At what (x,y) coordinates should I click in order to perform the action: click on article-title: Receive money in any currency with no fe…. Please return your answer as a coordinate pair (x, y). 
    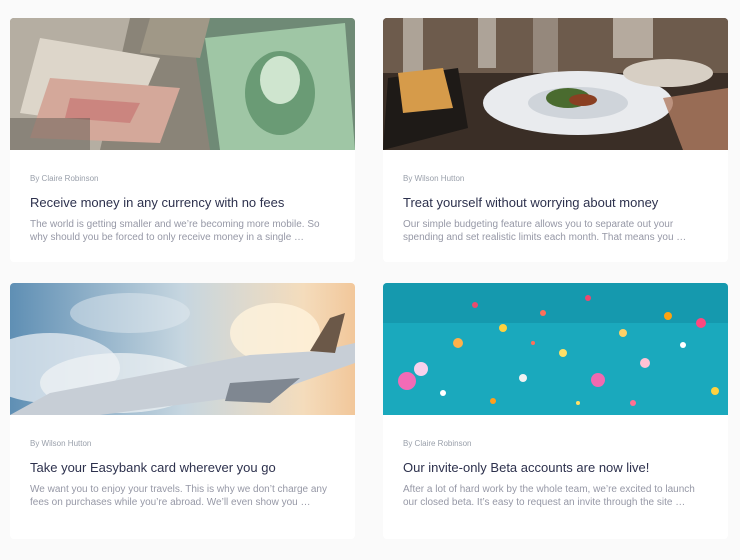
    Looking at the image, I should click on (182, 203).